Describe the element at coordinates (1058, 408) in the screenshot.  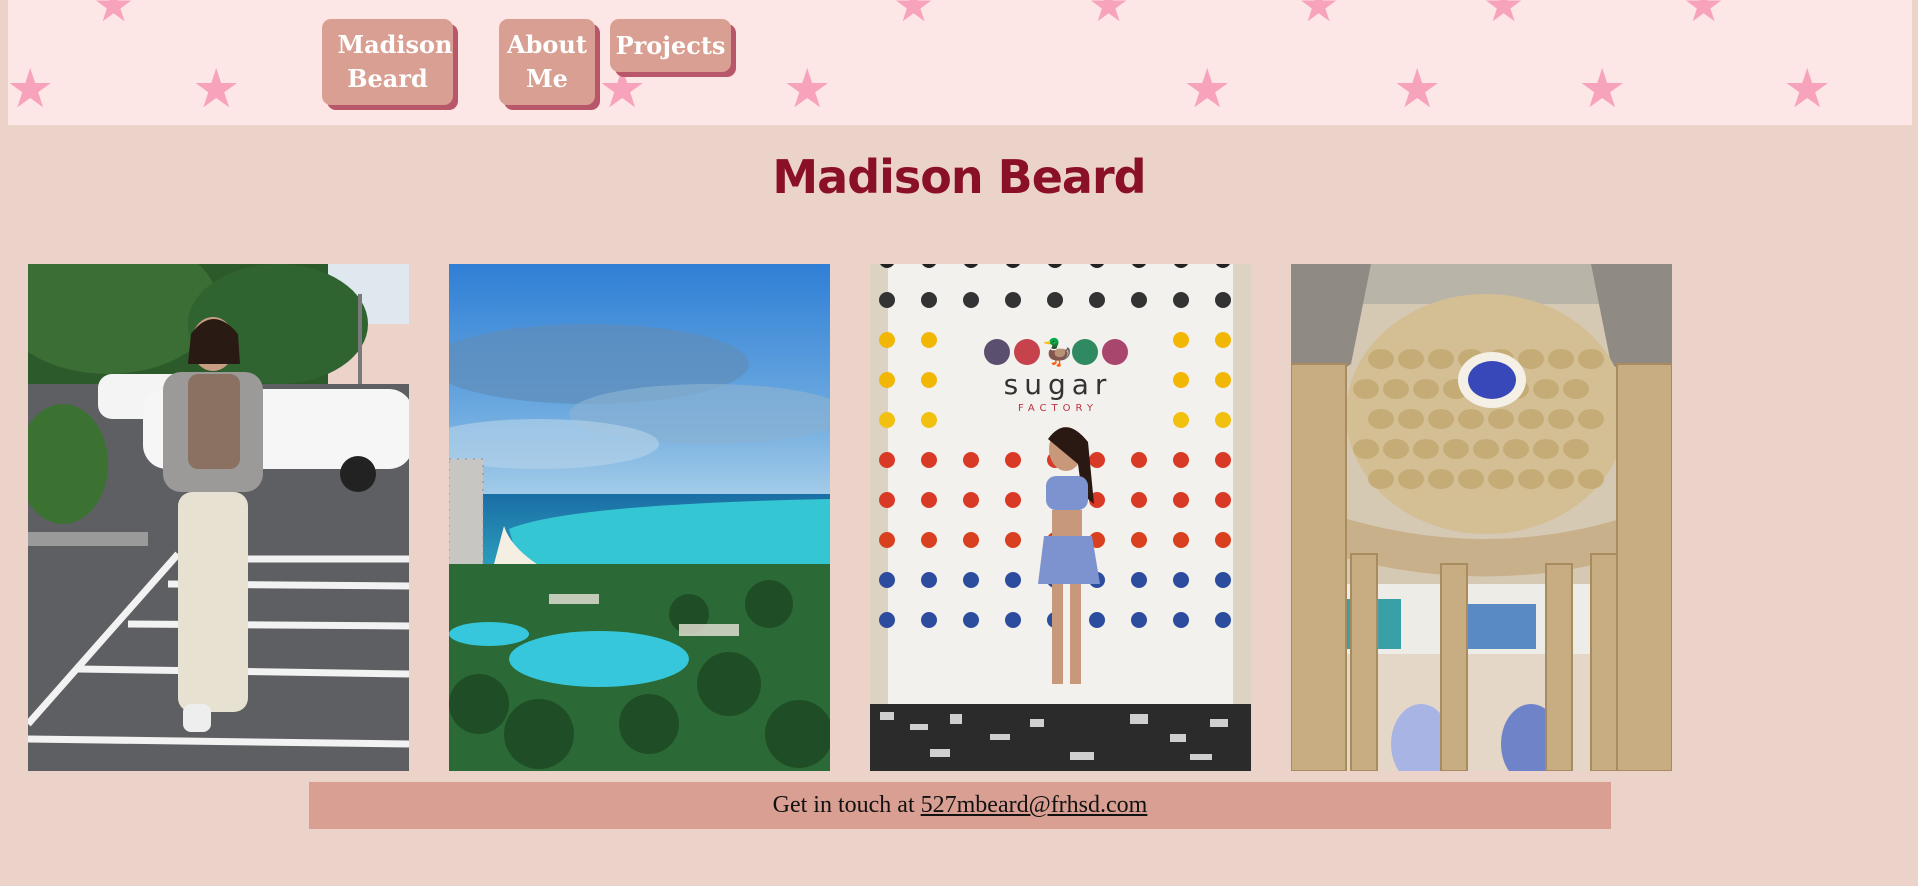
I see `svg-text: FACTORY` at that location.